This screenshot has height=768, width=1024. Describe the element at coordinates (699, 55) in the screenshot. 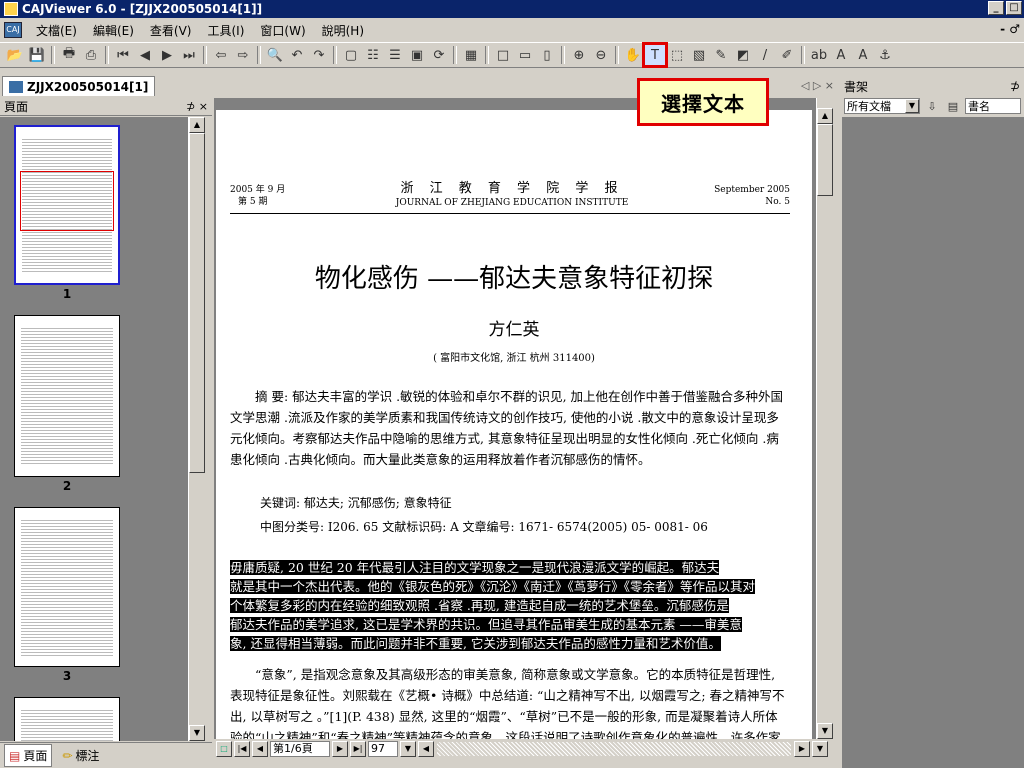

I see `select-image-icon: ▧` at that location.